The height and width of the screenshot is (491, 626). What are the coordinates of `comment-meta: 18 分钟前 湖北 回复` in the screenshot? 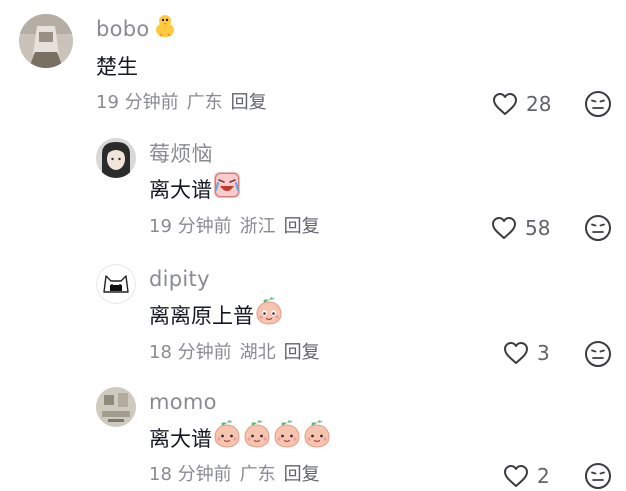 It's located at (238, 353).